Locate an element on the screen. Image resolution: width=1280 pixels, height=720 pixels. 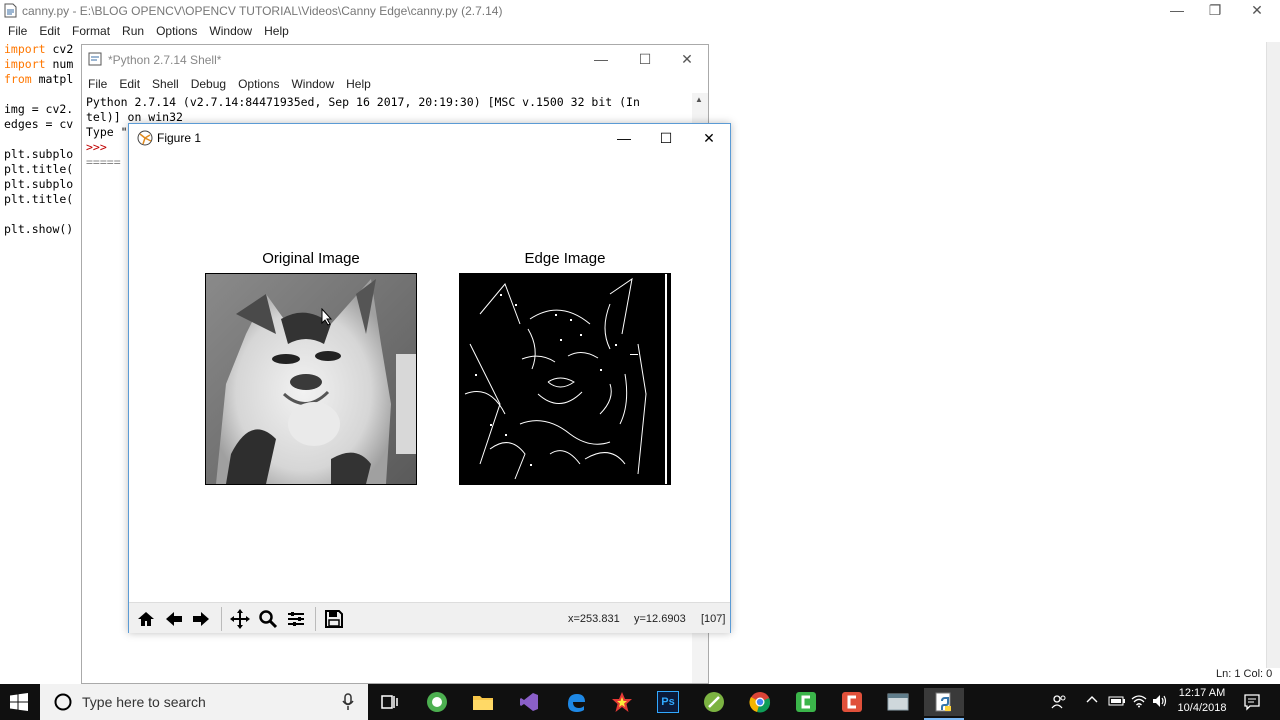
green-app-icon is located at coordinates (714, 702).